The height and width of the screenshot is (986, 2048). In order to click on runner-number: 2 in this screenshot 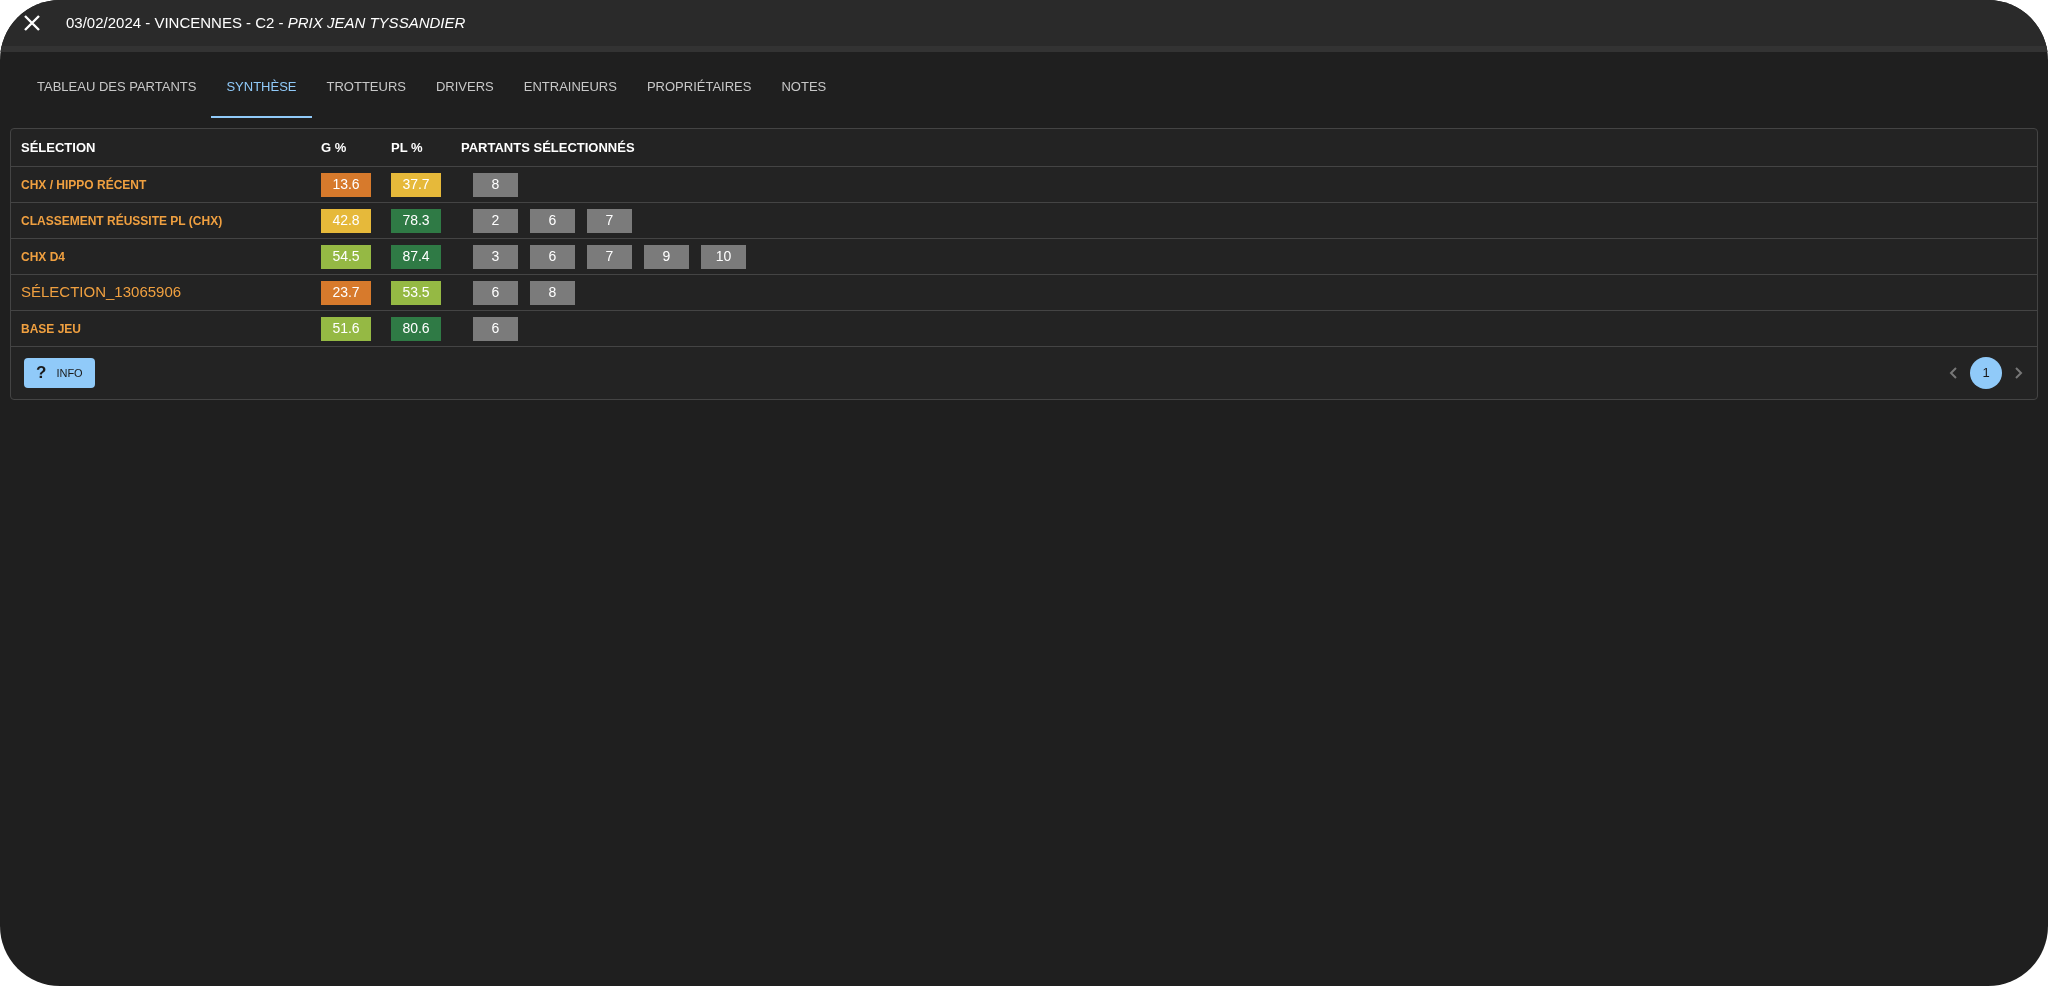, I will do `click(495, 220)`.